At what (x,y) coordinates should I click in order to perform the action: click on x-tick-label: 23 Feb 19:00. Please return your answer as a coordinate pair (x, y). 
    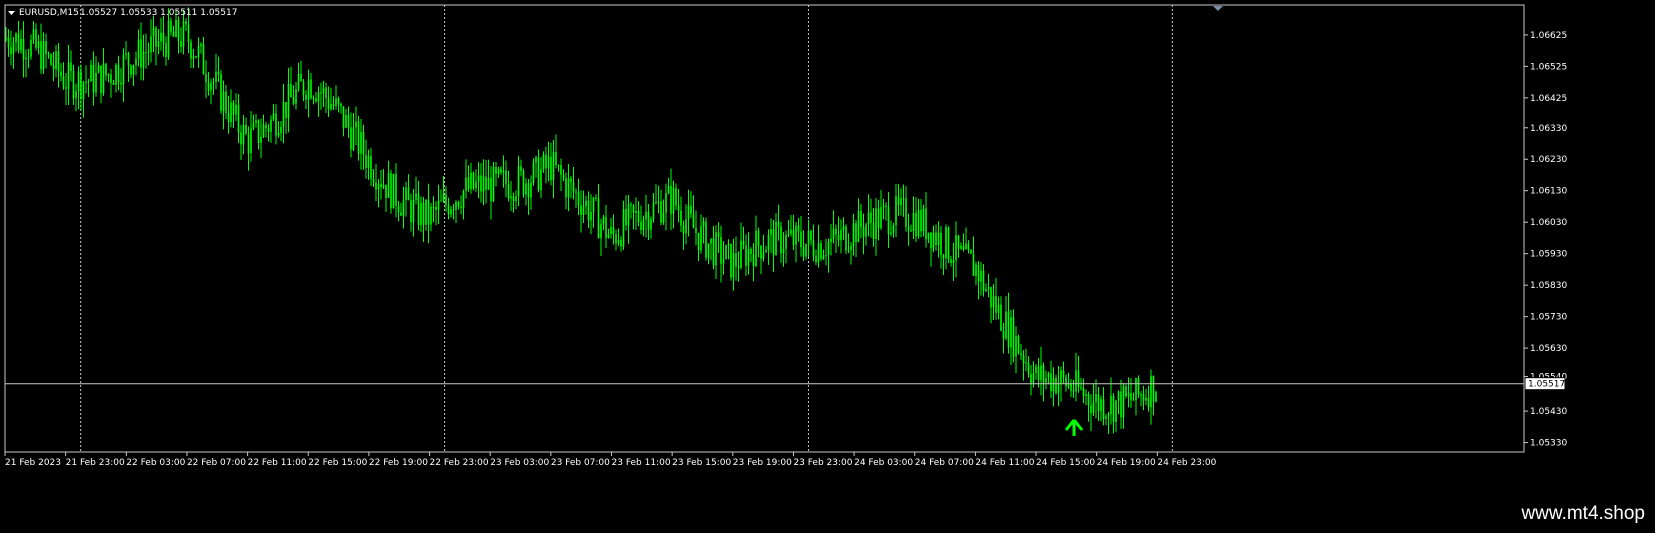
    Looking at the image, I should click on (762, 463).